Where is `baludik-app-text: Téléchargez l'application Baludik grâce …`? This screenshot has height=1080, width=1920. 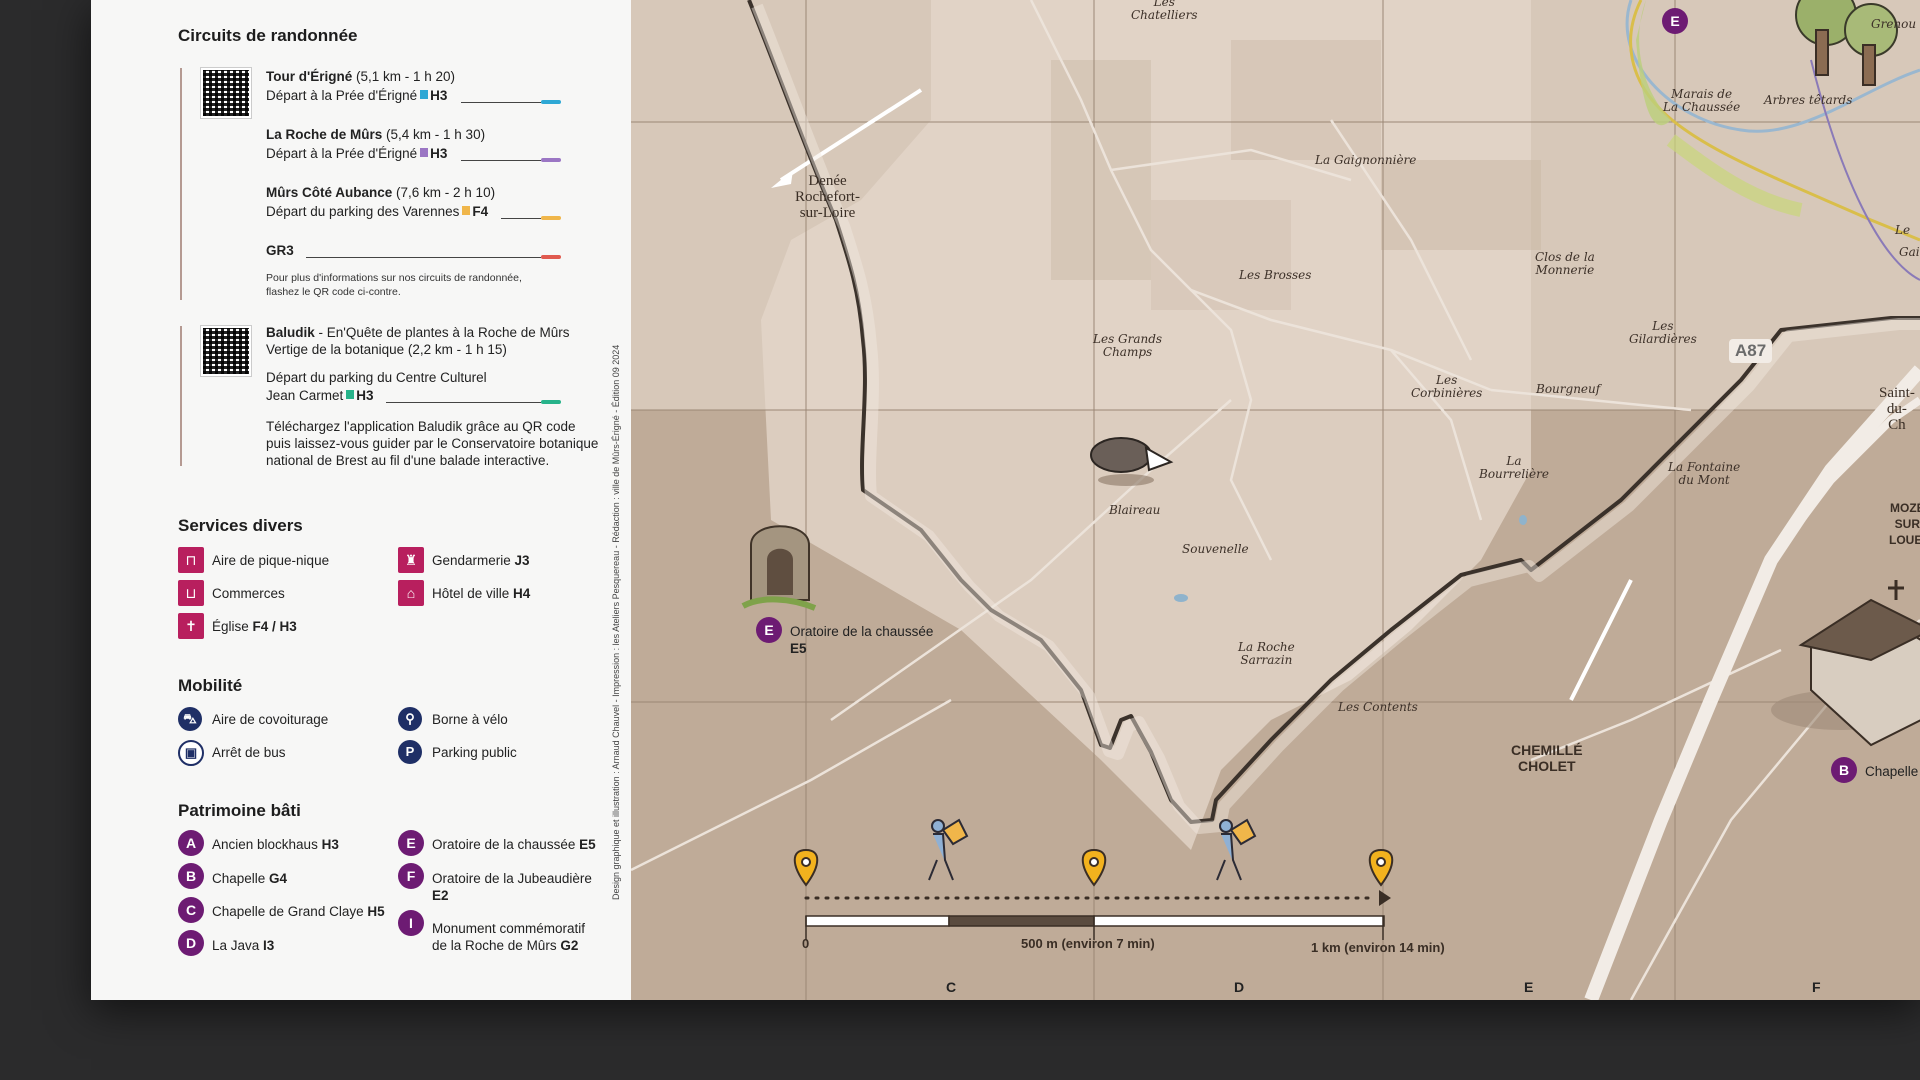
baludik-app-text: Téléchargez l'application Baludik grâce … is located at coordinates (432, 443).